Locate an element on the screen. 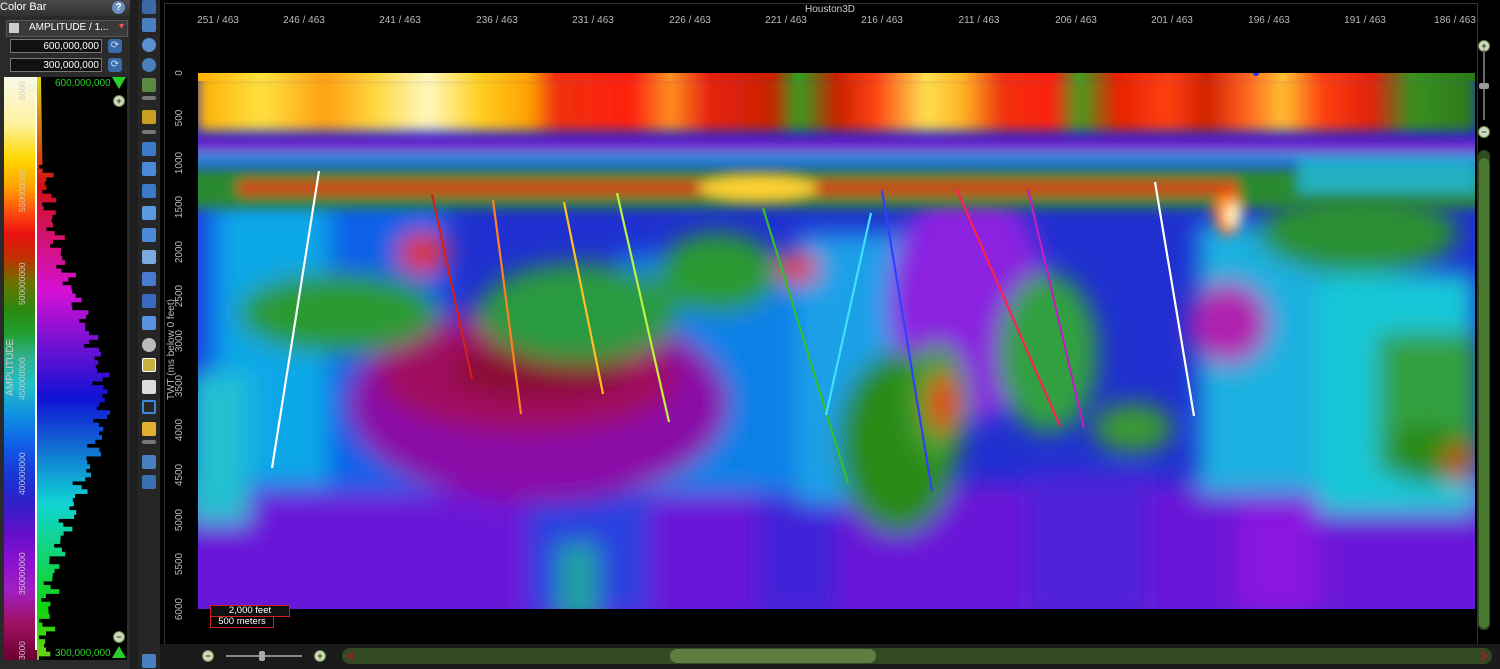 The height and width of the screenshot is (669, 1500). attribute-select: AMPLITUDE / 1... ▾ is located at coordinates (67, 28).